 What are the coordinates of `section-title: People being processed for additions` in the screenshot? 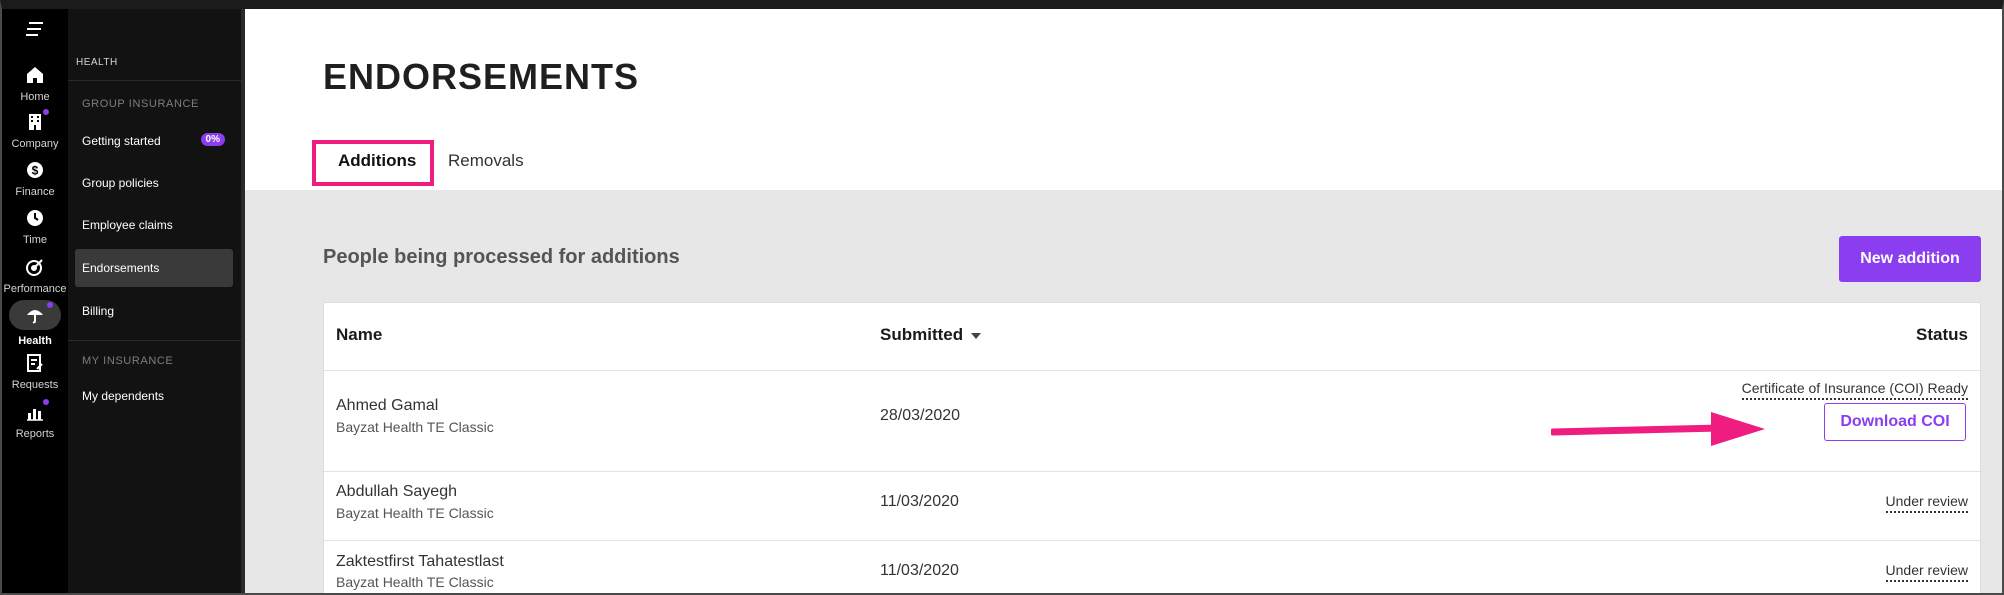 It's located at (501, 257).